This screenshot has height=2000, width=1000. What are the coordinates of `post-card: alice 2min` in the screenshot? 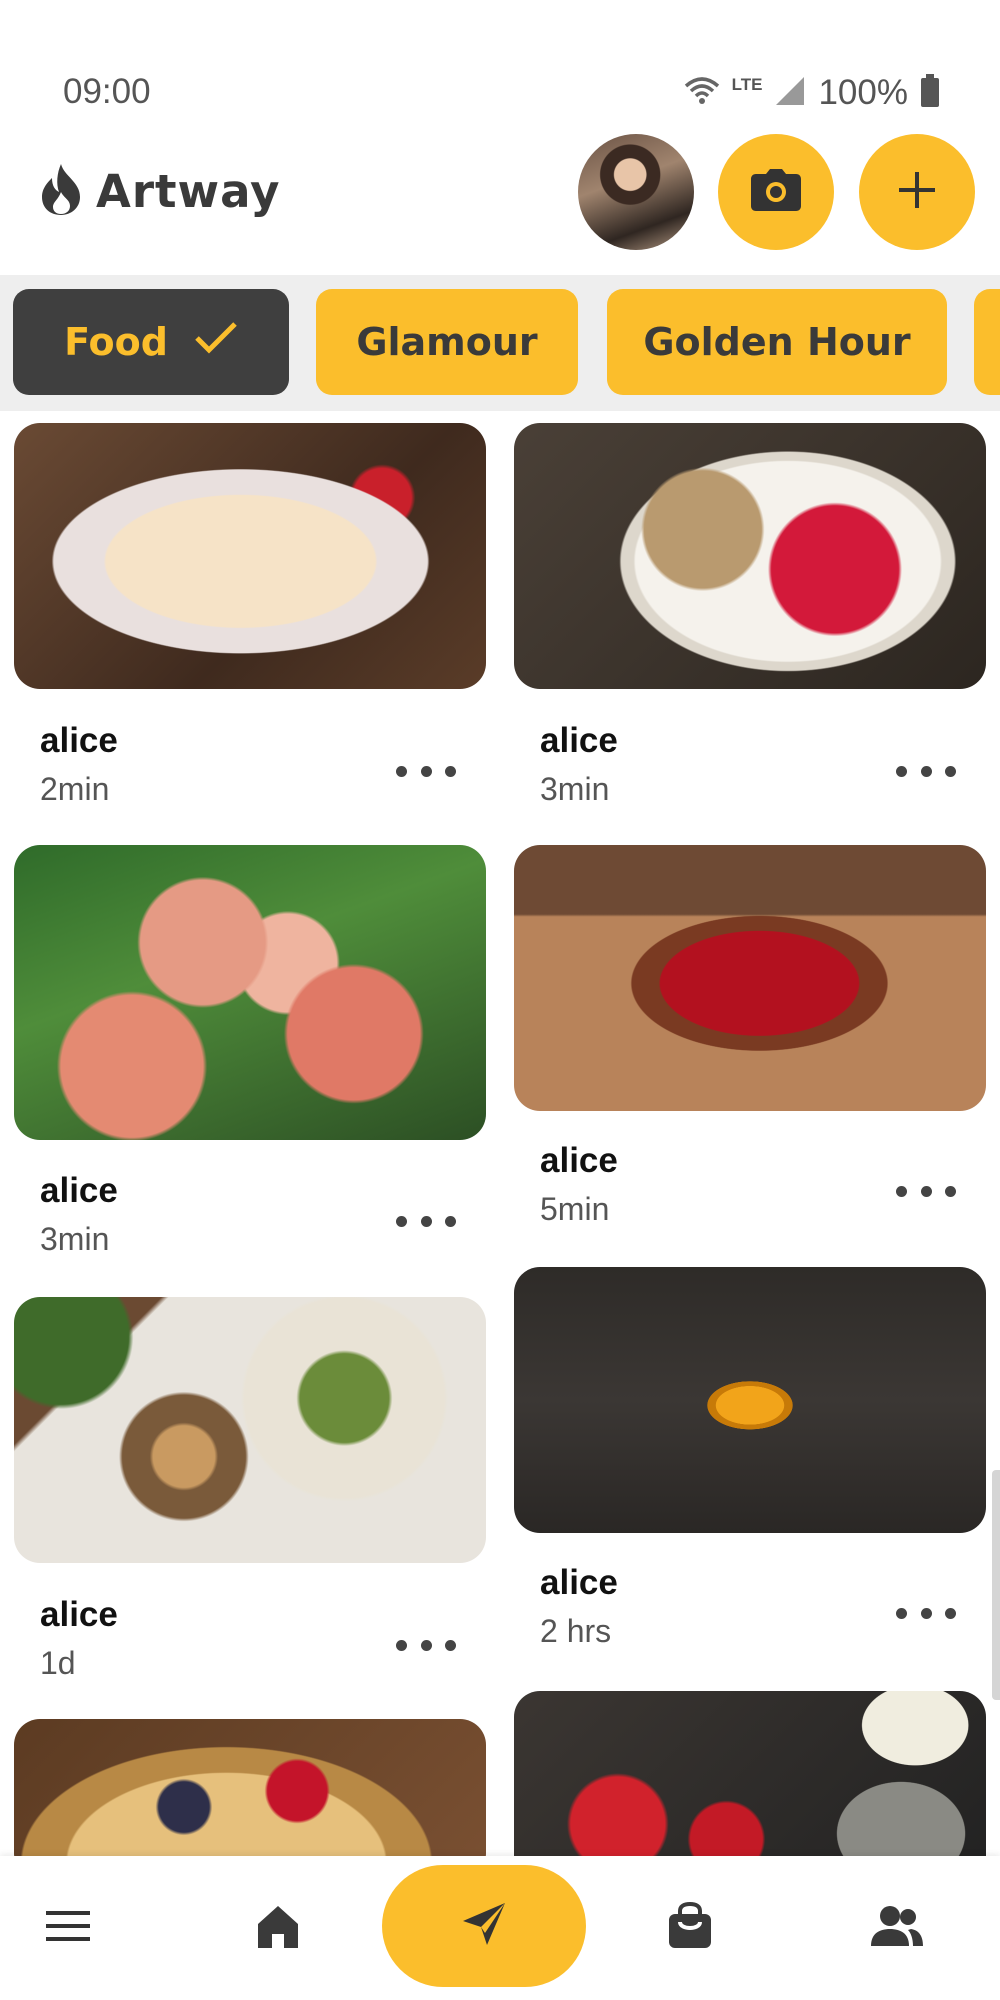 It's located at (250, 623).